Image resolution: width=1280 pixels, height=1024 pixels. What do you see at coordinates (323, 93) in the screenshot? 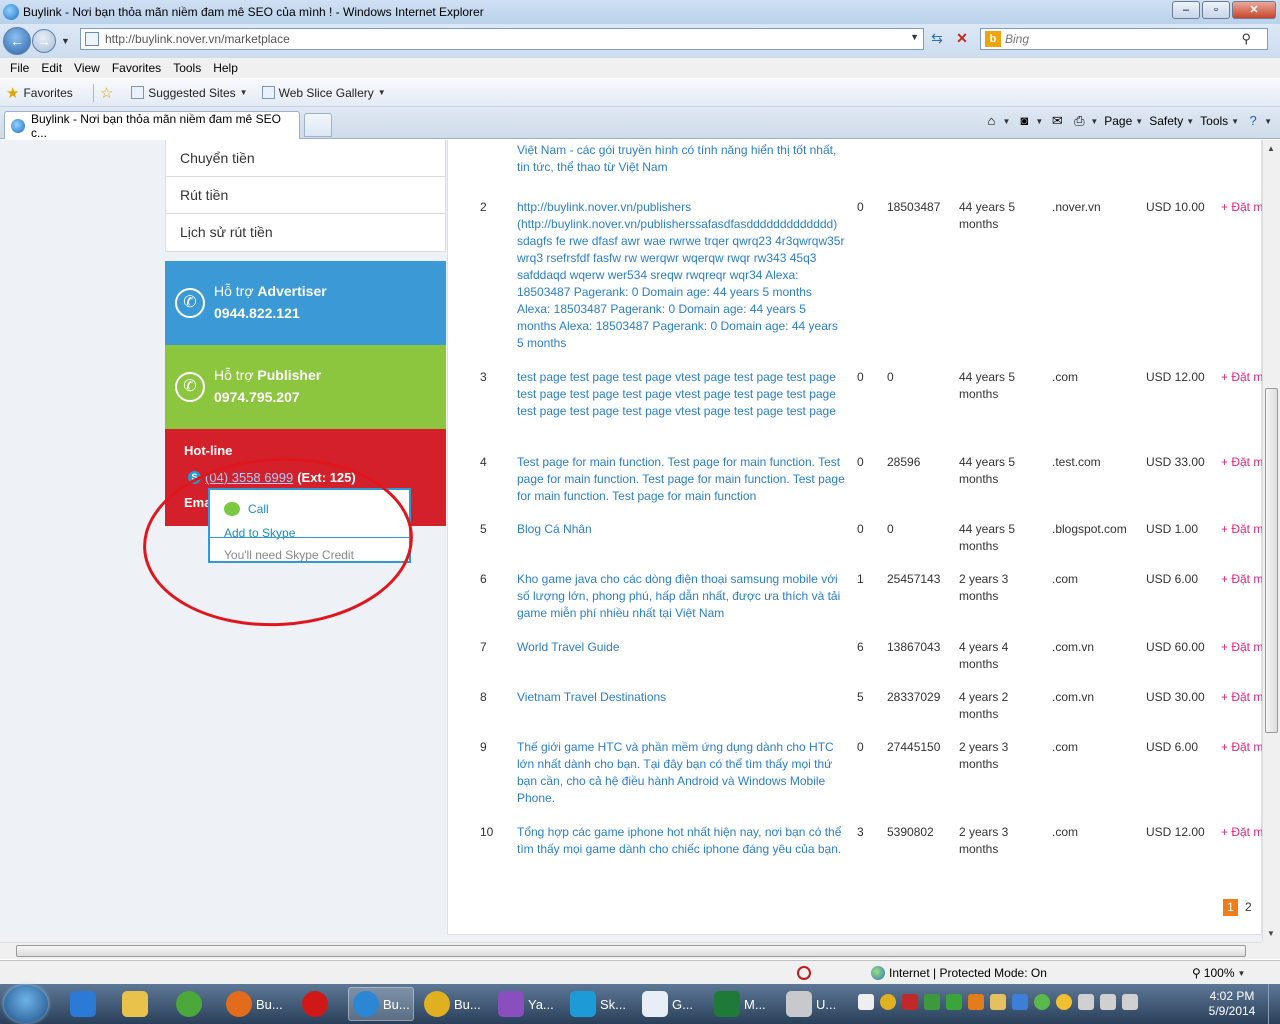
I see `web-slice-gallery-link: Web Slice Gallery ▼` at bounding box center [323, 93].